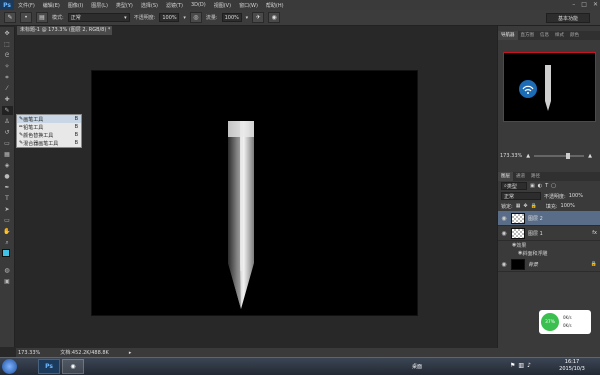 This screenshot has width=600, height=375. What do you see at coordinates (49, 143) in the screenshot?
I see `flyout-item-mixer-brush: ✎ 混合器画笔工具 B` at bounding box center [49, 143].